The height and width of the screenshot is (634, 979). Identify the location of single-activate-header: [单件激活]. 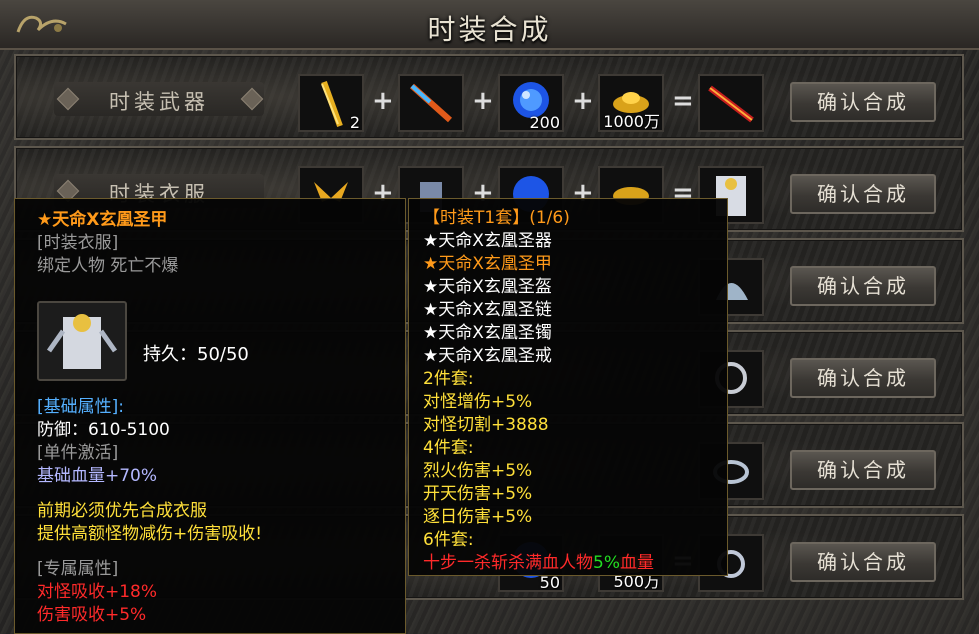
(78, 453).